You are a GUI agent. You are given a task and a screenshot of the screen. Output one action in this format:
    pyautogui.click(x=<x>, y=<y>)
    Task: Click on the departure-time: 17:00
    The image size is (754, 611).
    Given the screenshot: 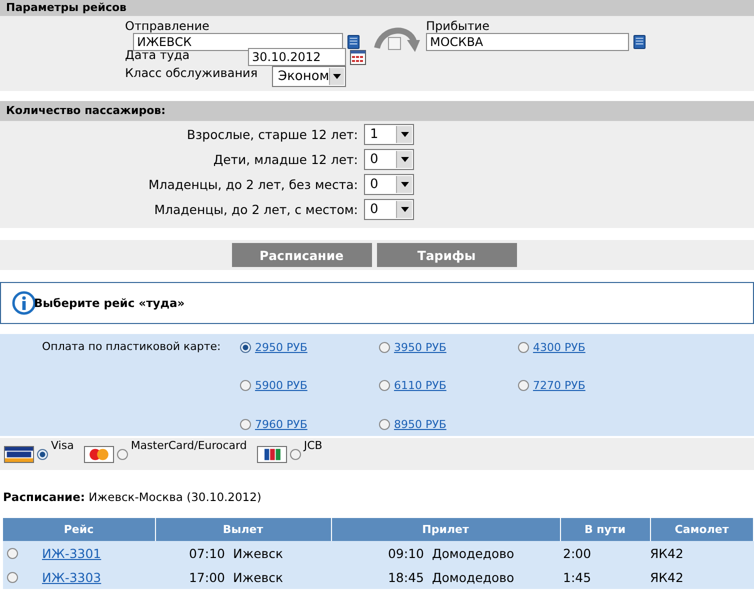 What is the action you would take?
    pyautogui.click(x=206, y=577)
    